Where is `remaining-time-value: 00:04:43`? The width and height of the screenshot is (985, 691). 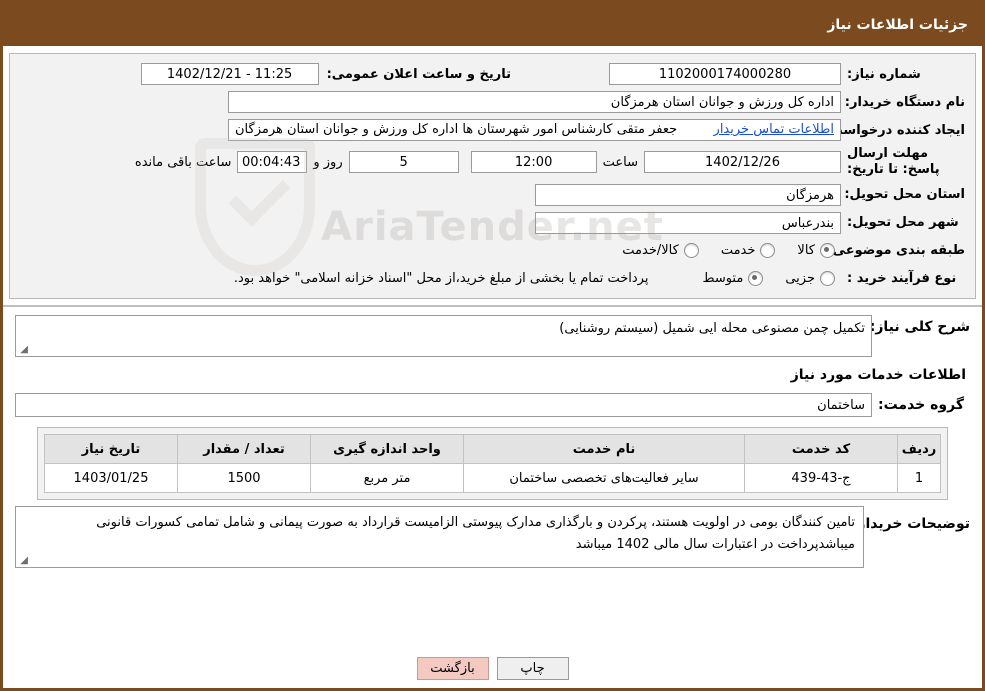
remaining-time-value: 00:04:43 is located at coordinates (272, 162).